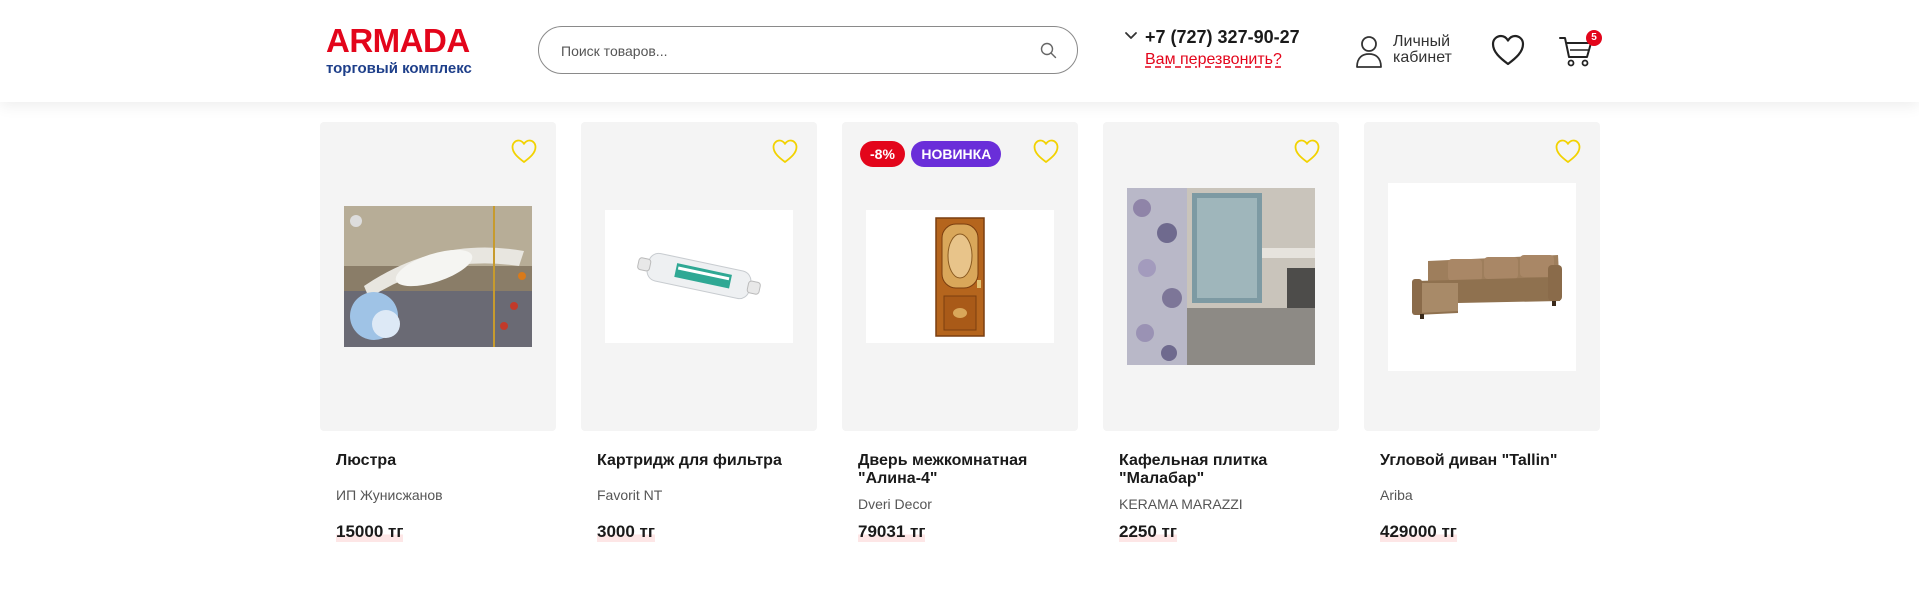 The height and width of the screenshot is (606, 1919). I want to click on discount-badge: -8%, so click(882, 154).